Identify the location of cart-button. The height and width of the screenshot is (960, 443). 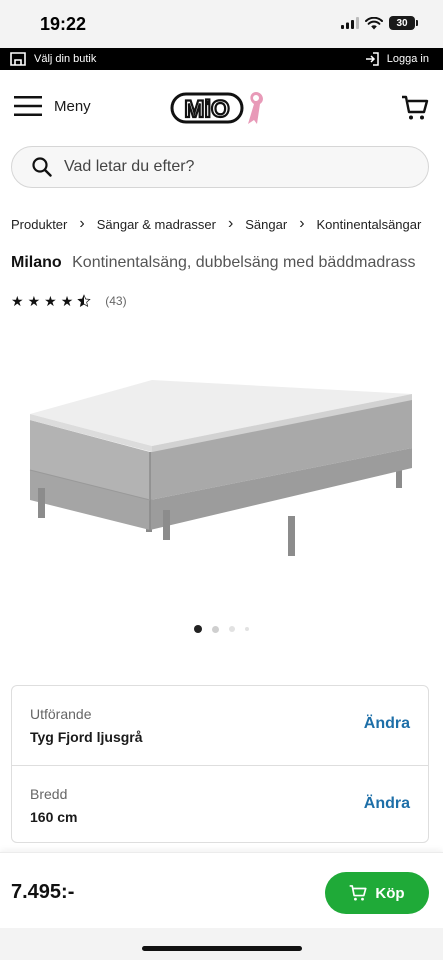
(415, 108).